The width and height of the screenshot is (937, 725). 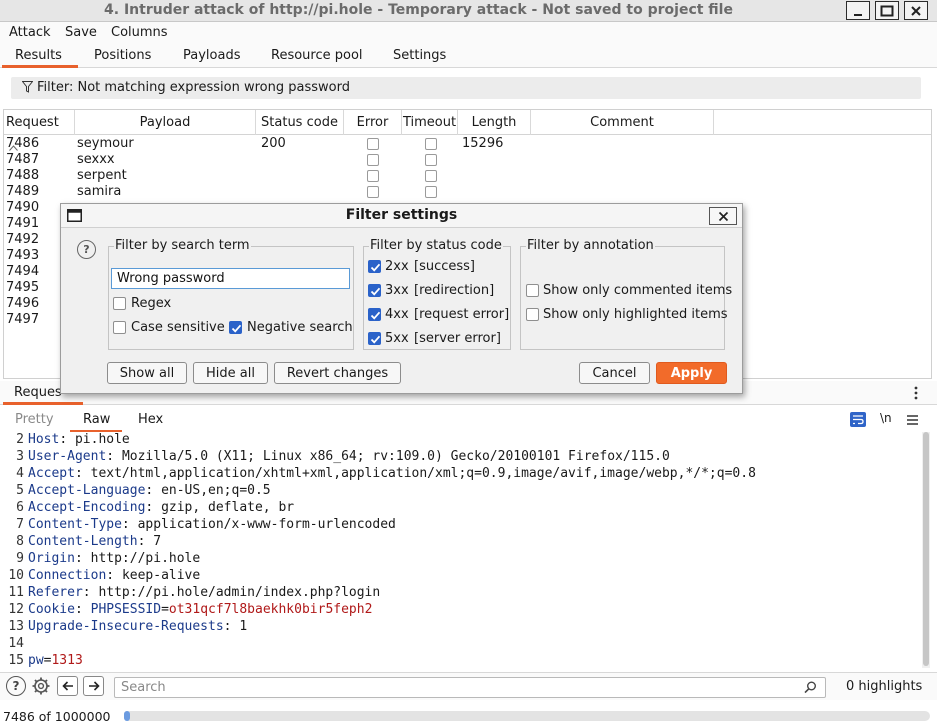 What do you see at coordinates (858, 419) in the screenshot?
I see `wrap-lines-button` at bounding box center [858, 419].